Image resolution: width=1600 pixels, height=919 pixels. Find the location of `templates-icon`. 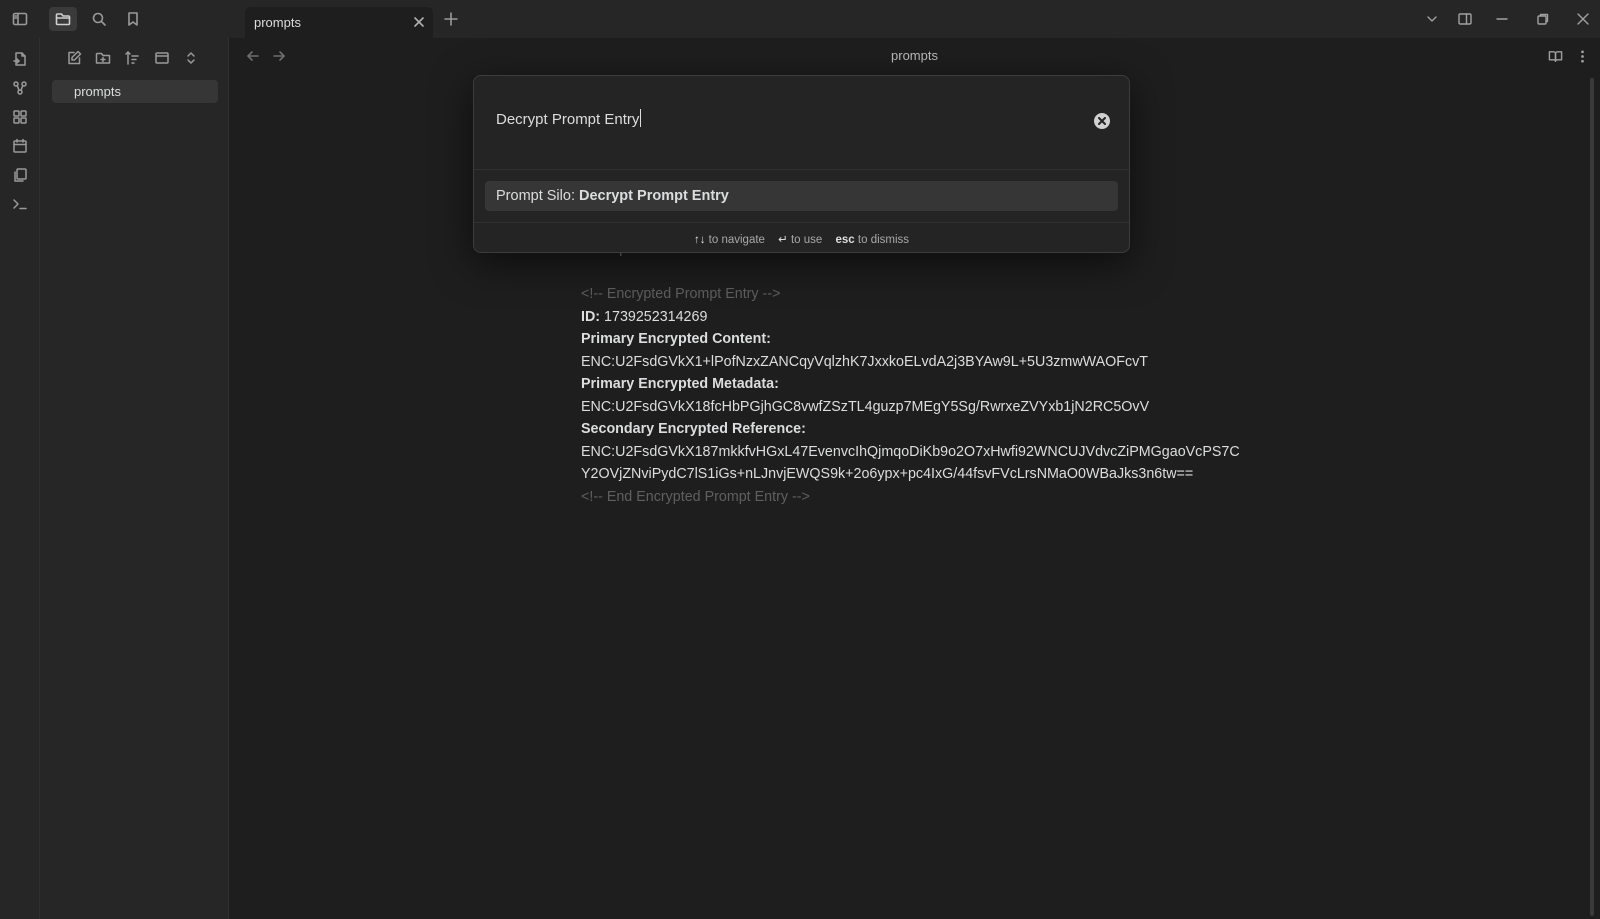

templates-icon is located at coordinates (20, 175).